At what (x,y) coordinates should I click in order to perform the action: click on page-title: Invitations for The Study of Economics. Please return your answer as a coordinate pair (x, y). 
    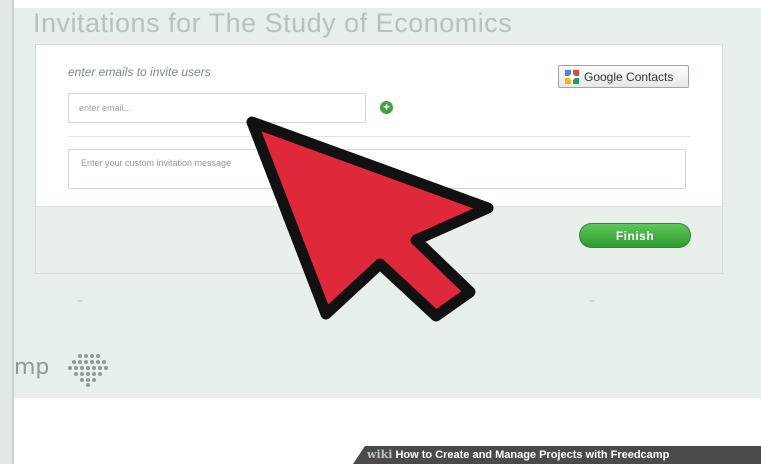
    Looking at the image, I should click on (273, 23).